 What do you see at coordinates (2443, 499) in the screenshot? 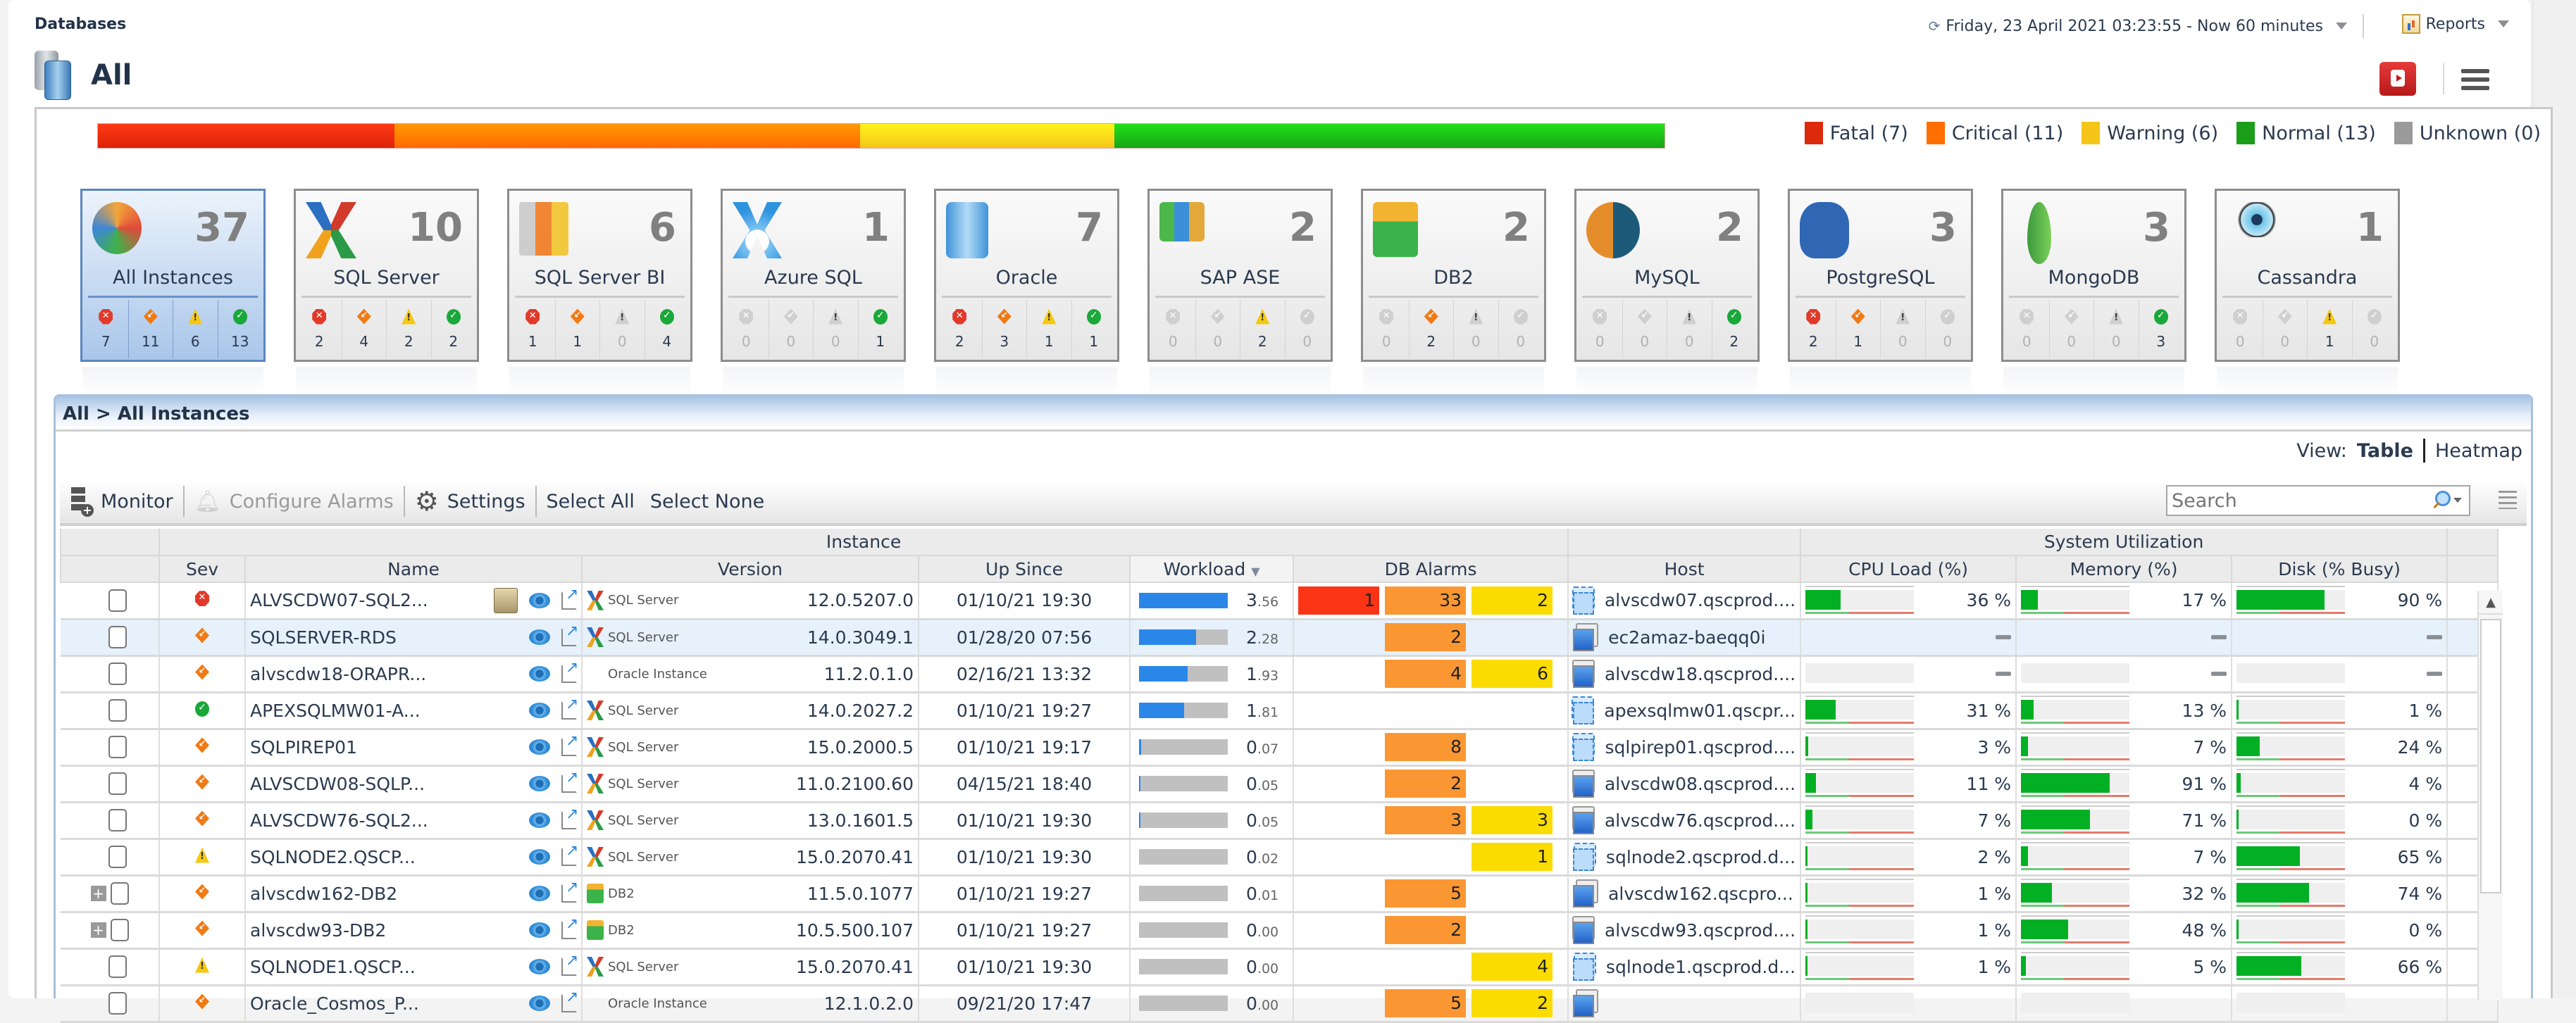
I see `search-icon` at bounding box center [2443, 499].